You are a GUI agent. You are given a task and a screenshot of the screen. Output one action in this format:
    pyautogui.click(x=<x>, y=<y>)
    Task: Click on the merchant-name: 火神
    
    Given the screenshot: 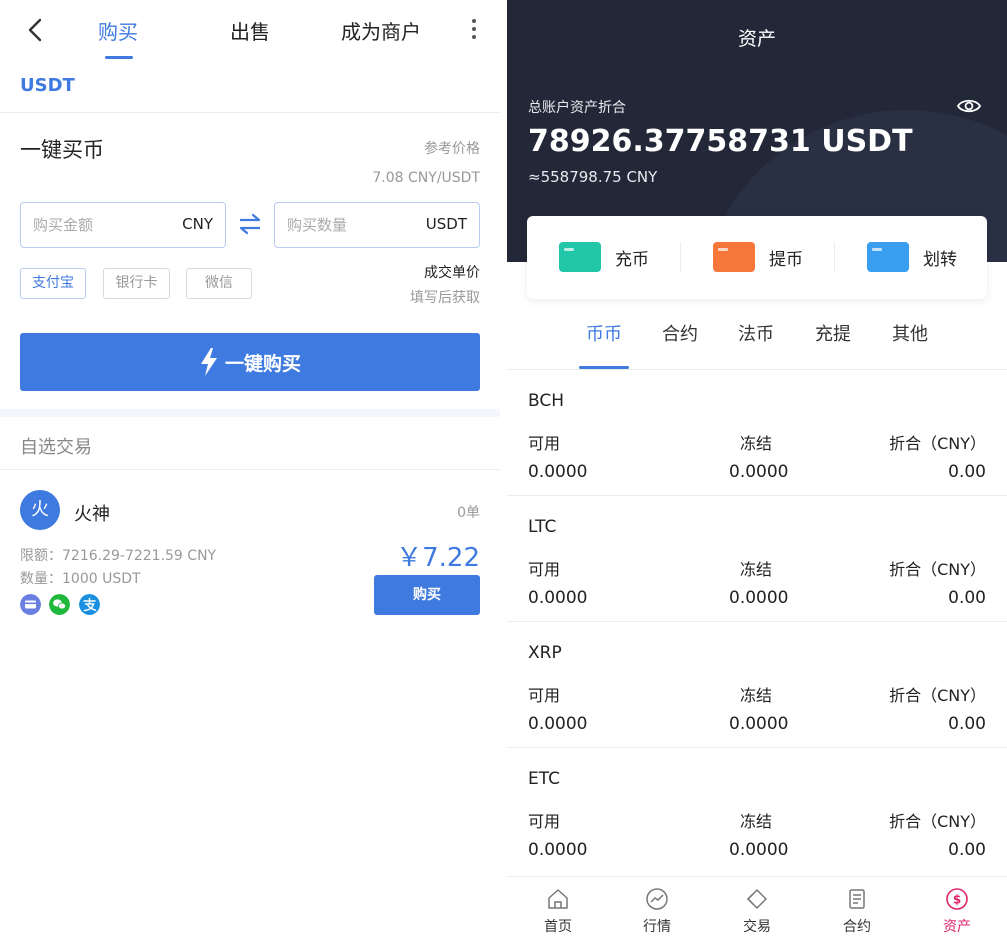 What is the action you would take?
    pyautogui.click(x=92, y=514)
    